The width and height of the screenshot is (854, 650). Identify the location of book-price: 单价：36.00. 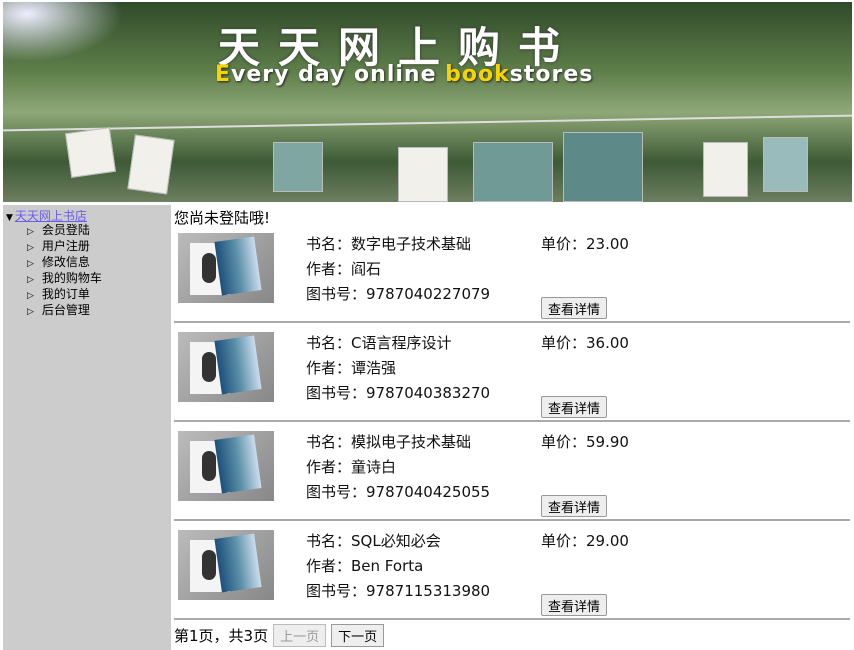
(585, 343).